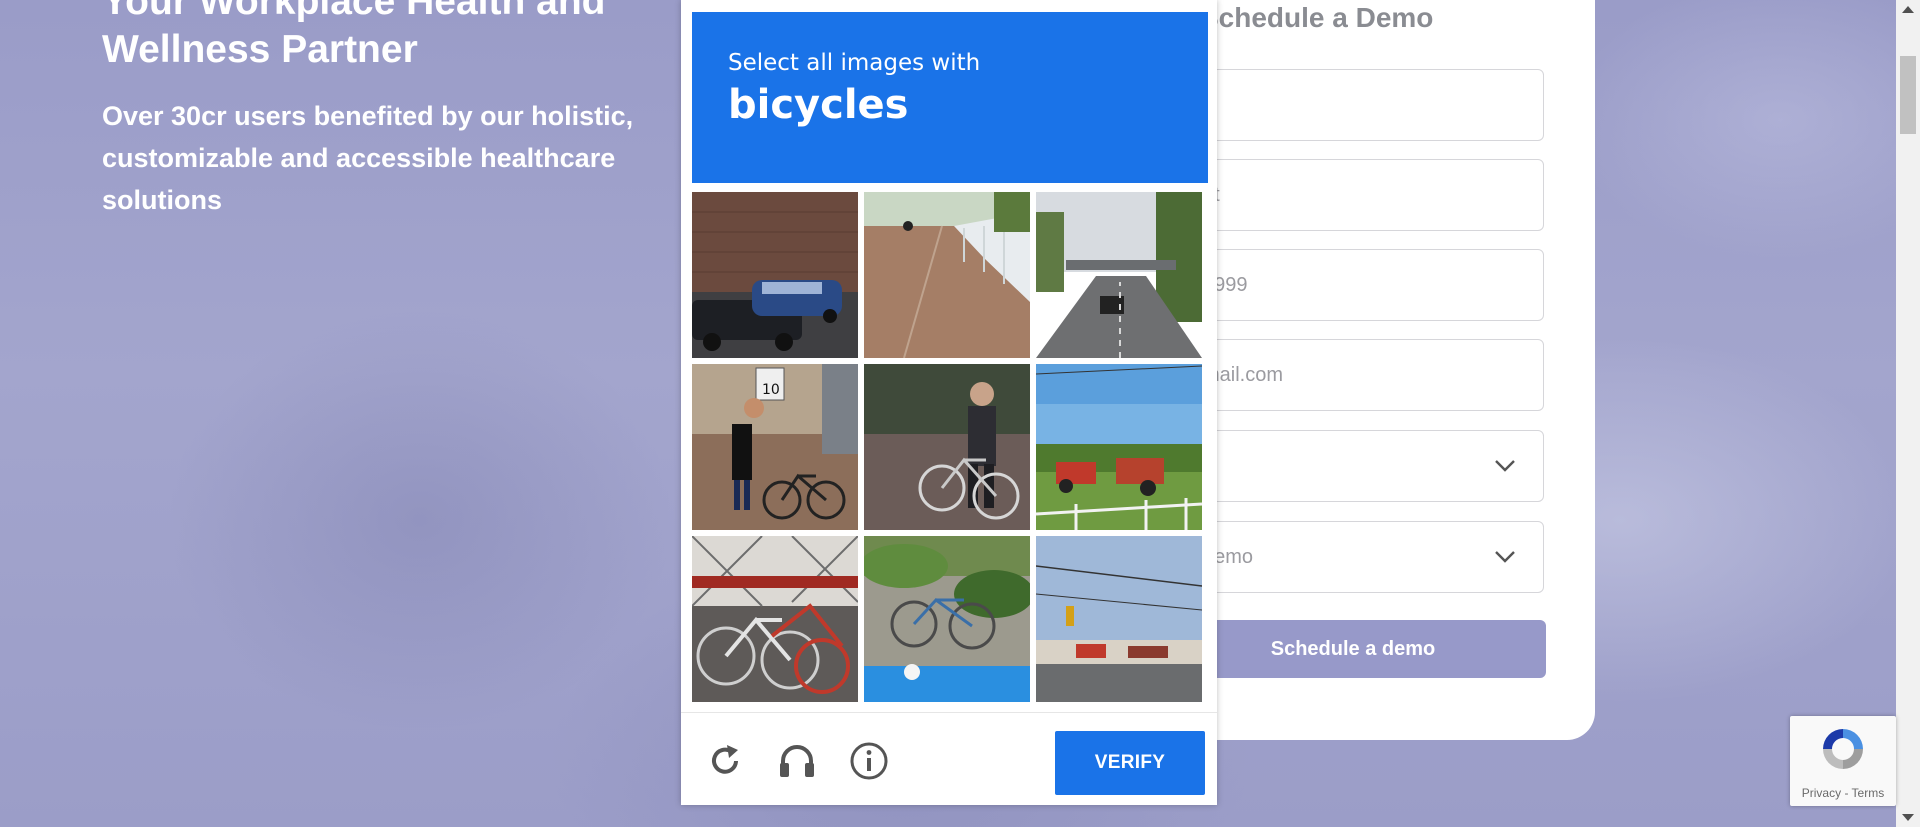 The height and width of the screenshot is (827, 1920). What do you see at coordinates (1352, 195) in the screenshot?
I see `company-field: nt` at bounding box center [1352, 195].